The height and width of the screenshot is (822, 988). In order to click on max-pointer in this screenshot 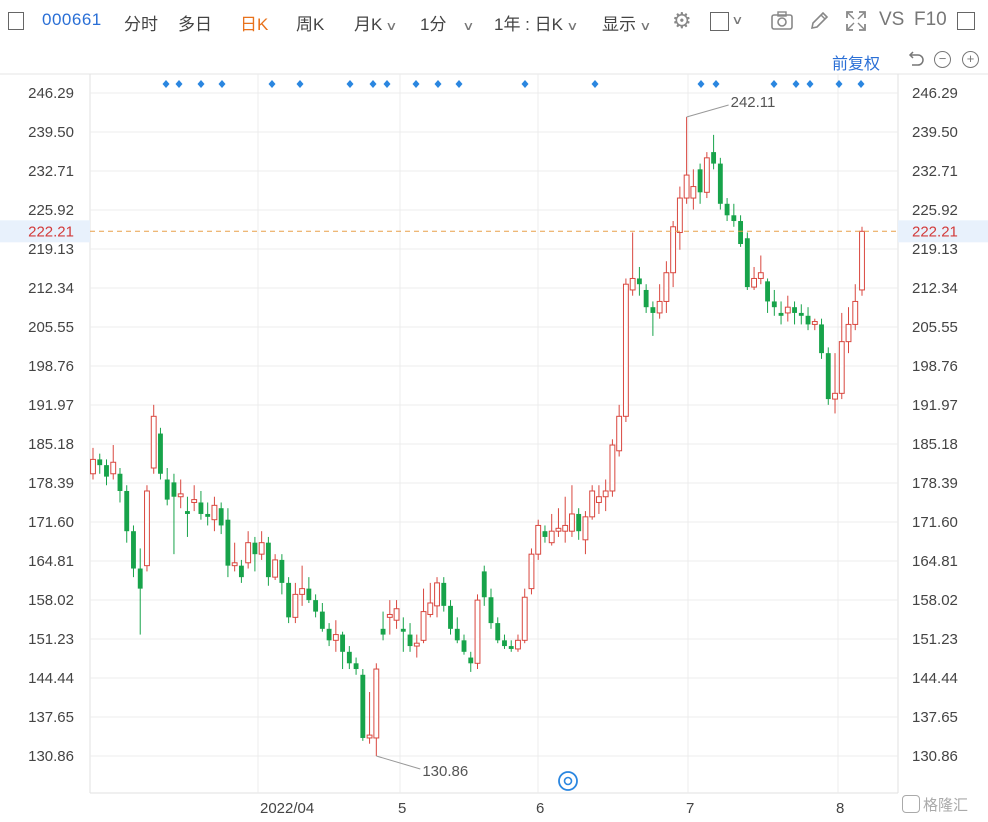, I will do `click(707, 111)`.